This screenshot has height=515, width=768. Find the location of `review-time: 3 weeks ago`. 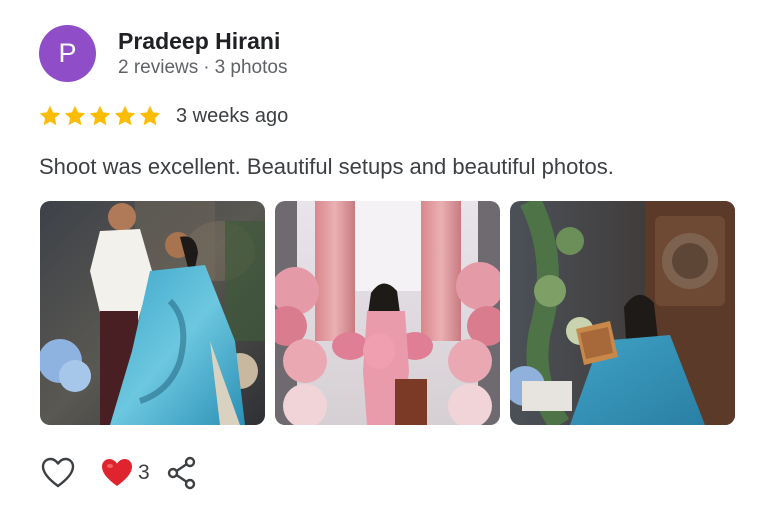

review-time: 3 weeks ago is located at coordinates (232, 115).